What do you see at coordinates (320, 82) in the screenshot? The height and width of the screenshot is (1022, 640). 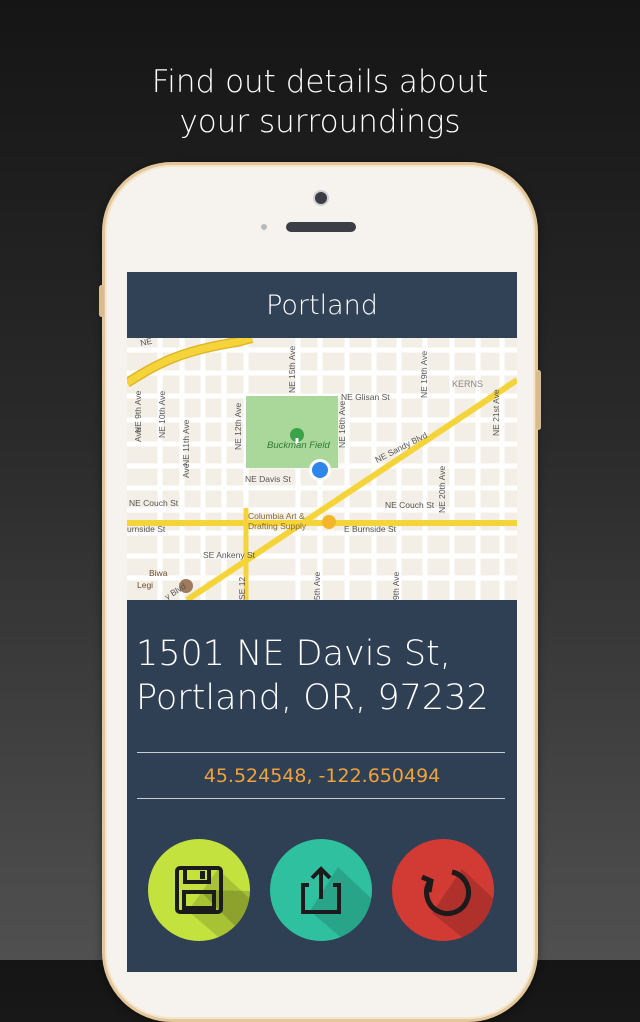 I see `promo-line-1: Find out details about` at bounding box center [320, 82].